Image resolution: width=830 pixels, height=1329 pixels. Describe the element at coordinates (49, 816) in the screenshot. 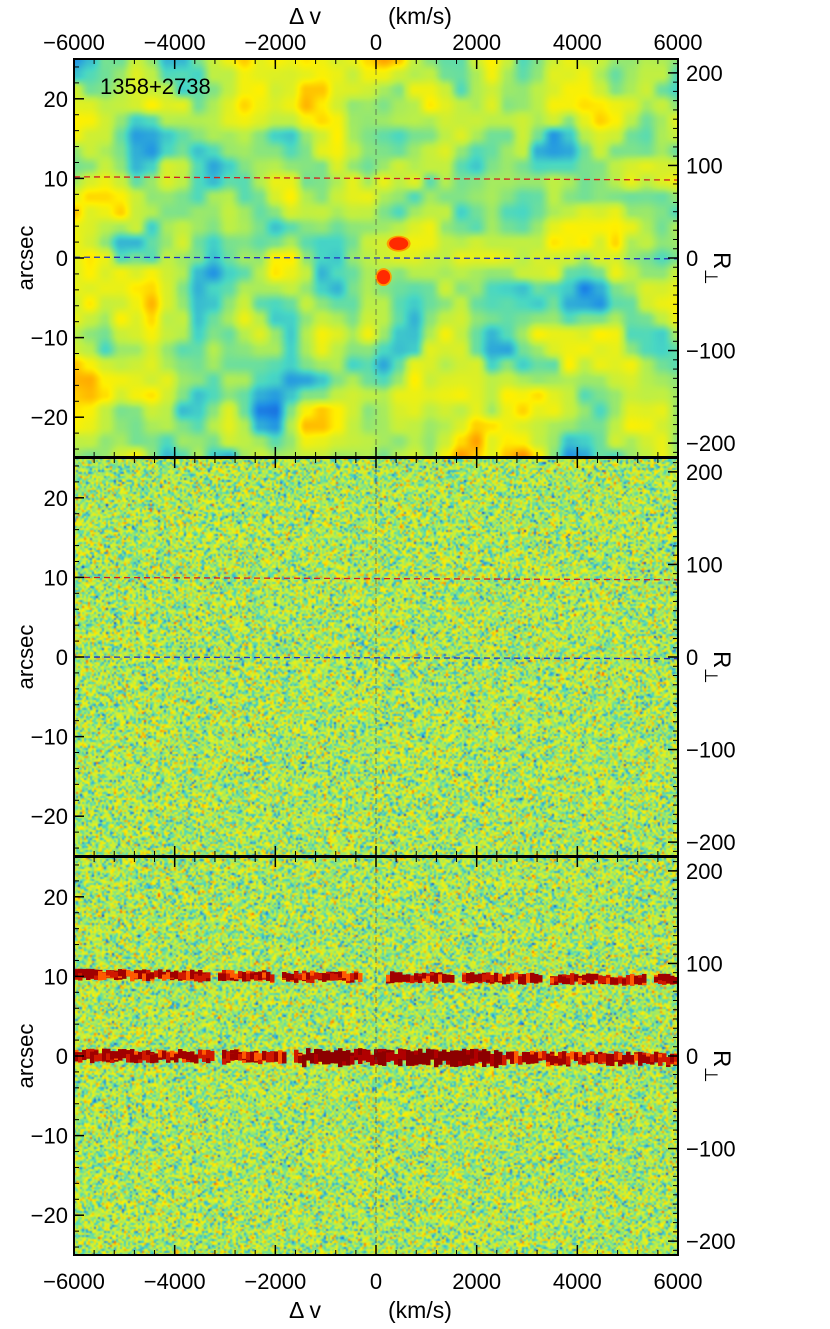

I see `y-left-tick-label: −20` at that location.